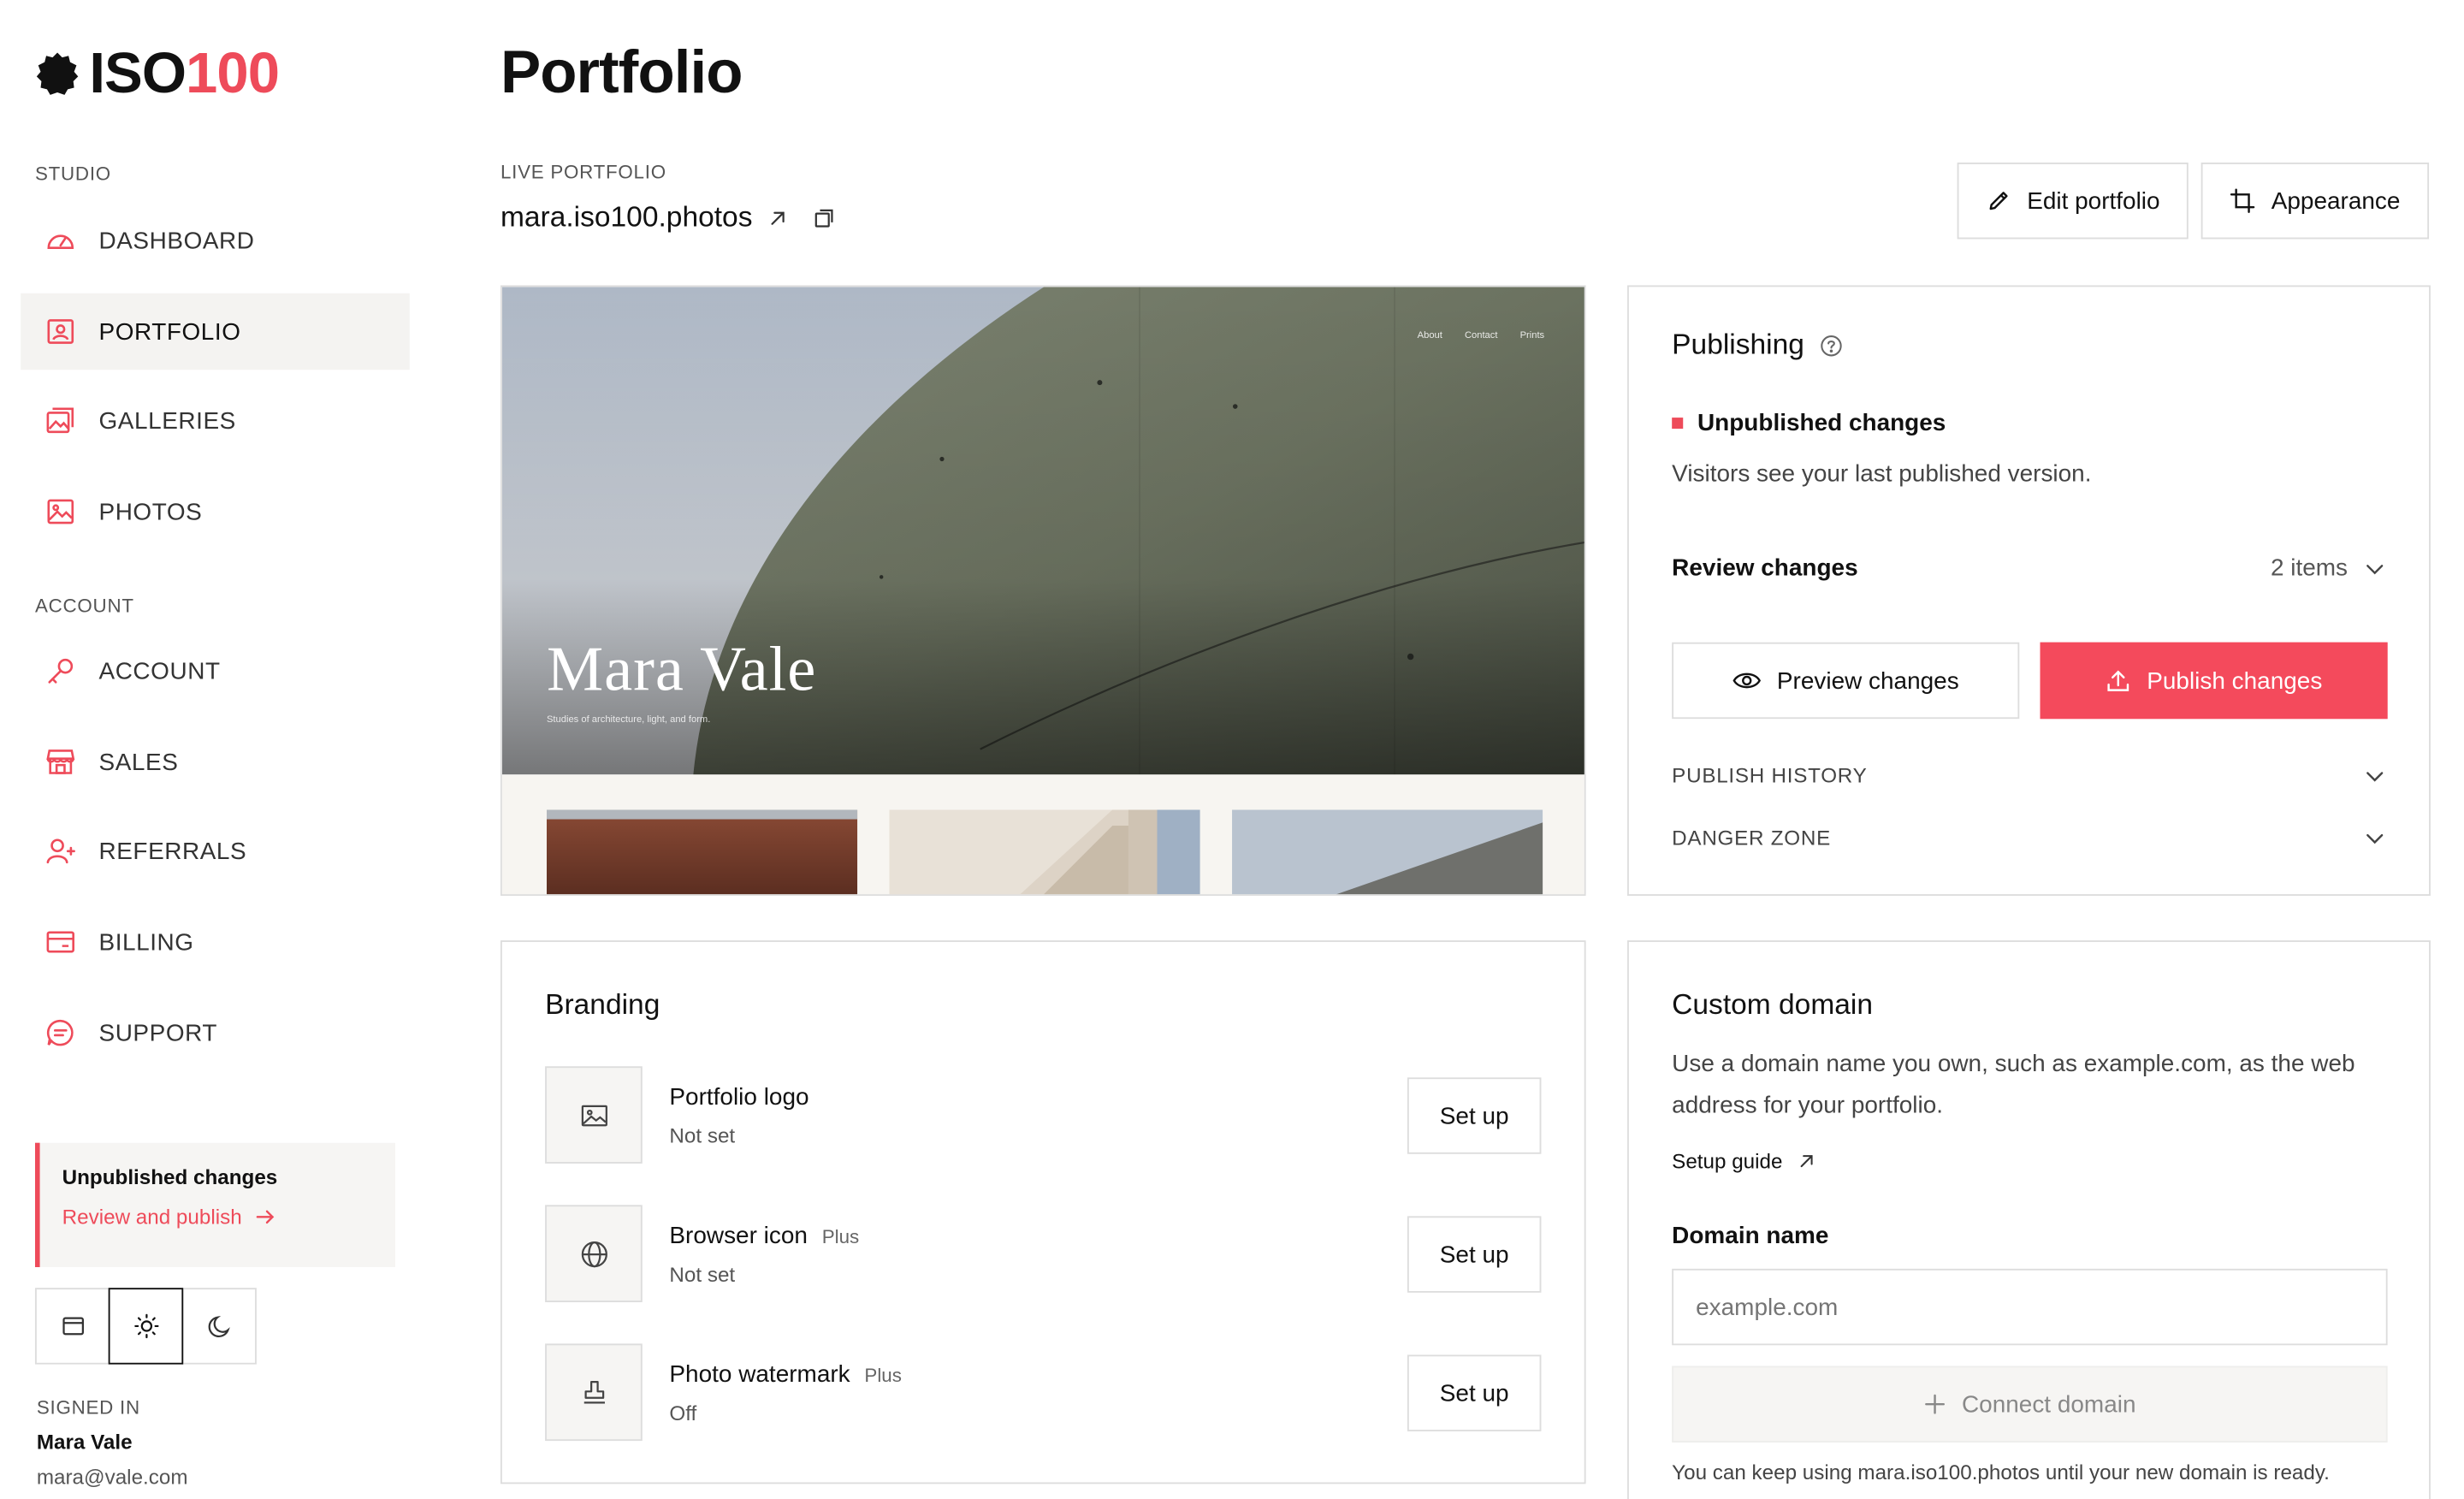 The width and height of the screenshot is (2464, 1499). Describe the element at coordinates (1474, 1116) in the screenshot. I see `setup-logo-button: Set up` at that location.